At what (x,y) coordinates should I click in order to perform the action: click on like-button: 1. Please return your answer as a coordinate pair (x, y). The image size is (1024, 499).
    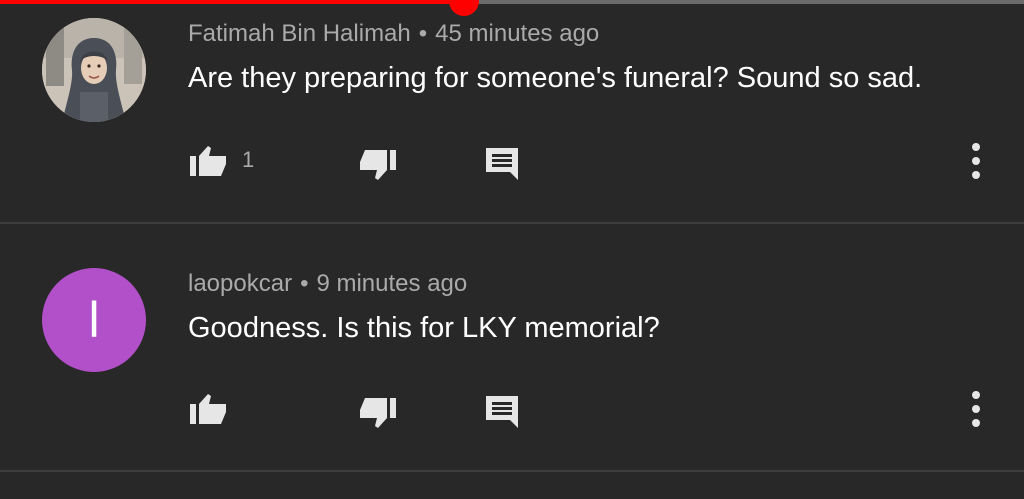
    Looking at the image, I should click on (221, 160).